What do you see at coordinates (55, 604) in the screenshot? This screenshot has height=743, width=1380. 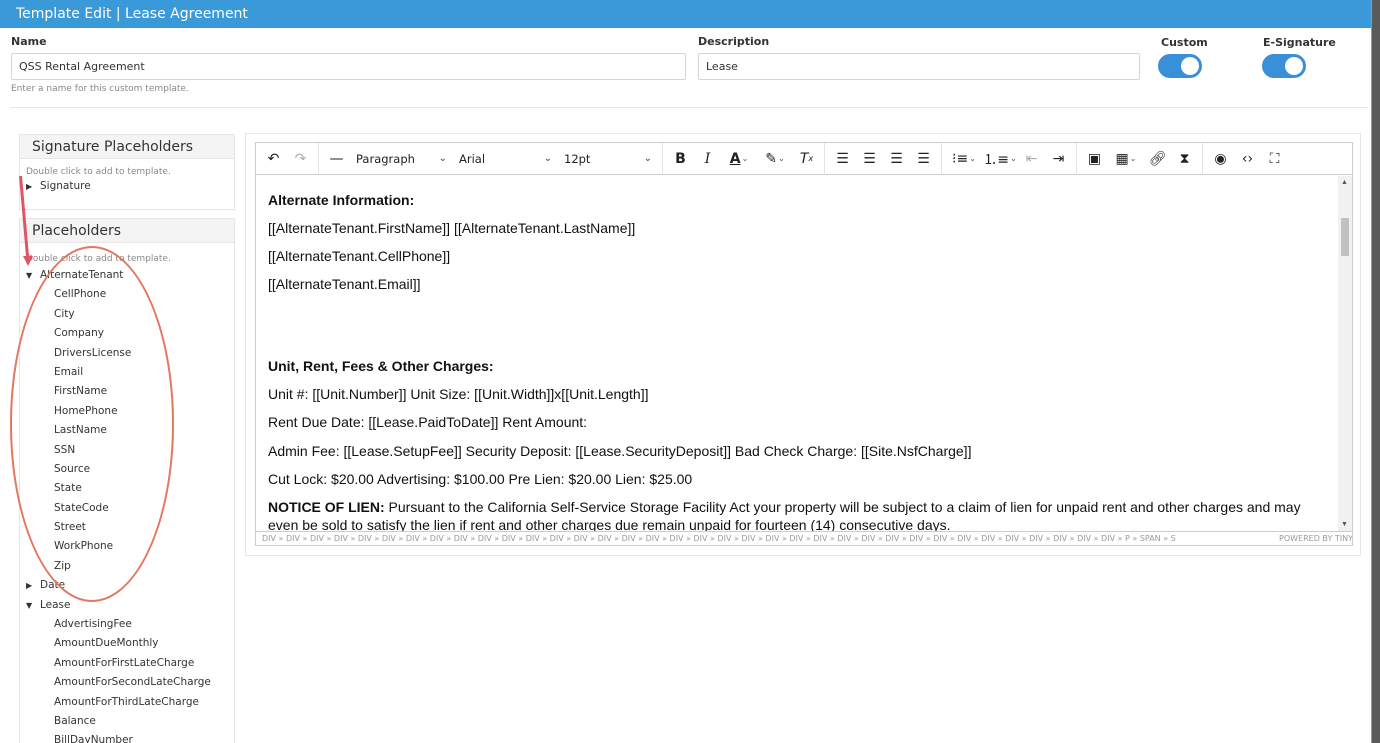 I see `tree-node-label: Lease` at bounding box center [55, 604].